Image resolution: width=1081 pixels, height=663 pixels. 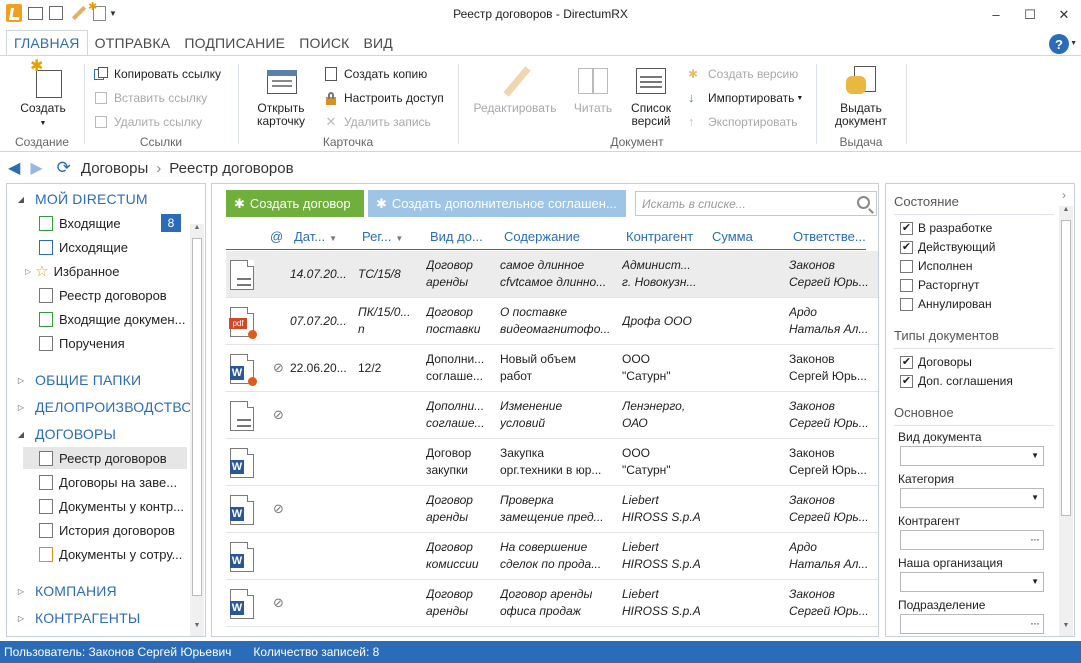 What do you see at coordinates (659, 236) in the screenshot?
I see `column-counterparty: Контрагент` at bounding box center [659, 236].